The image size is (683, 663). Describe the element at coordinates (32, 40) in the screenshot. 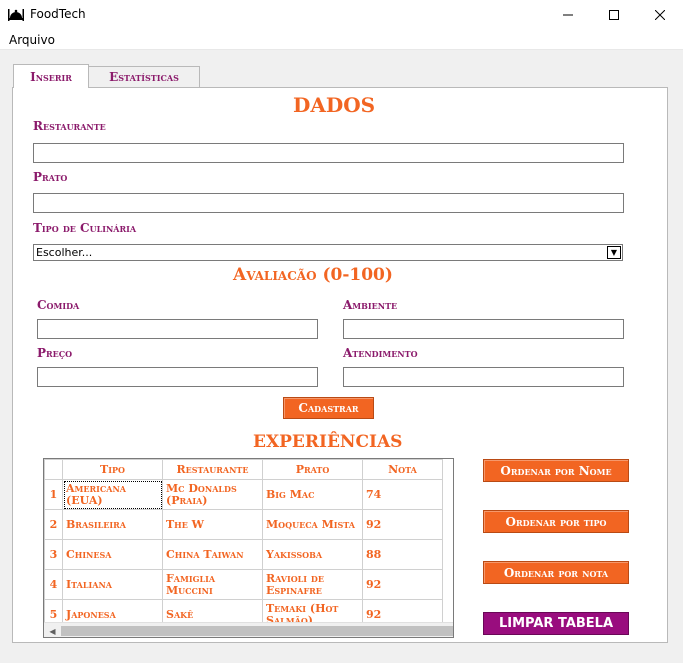

I see `menu-arquivo: Arquivo` at that location.